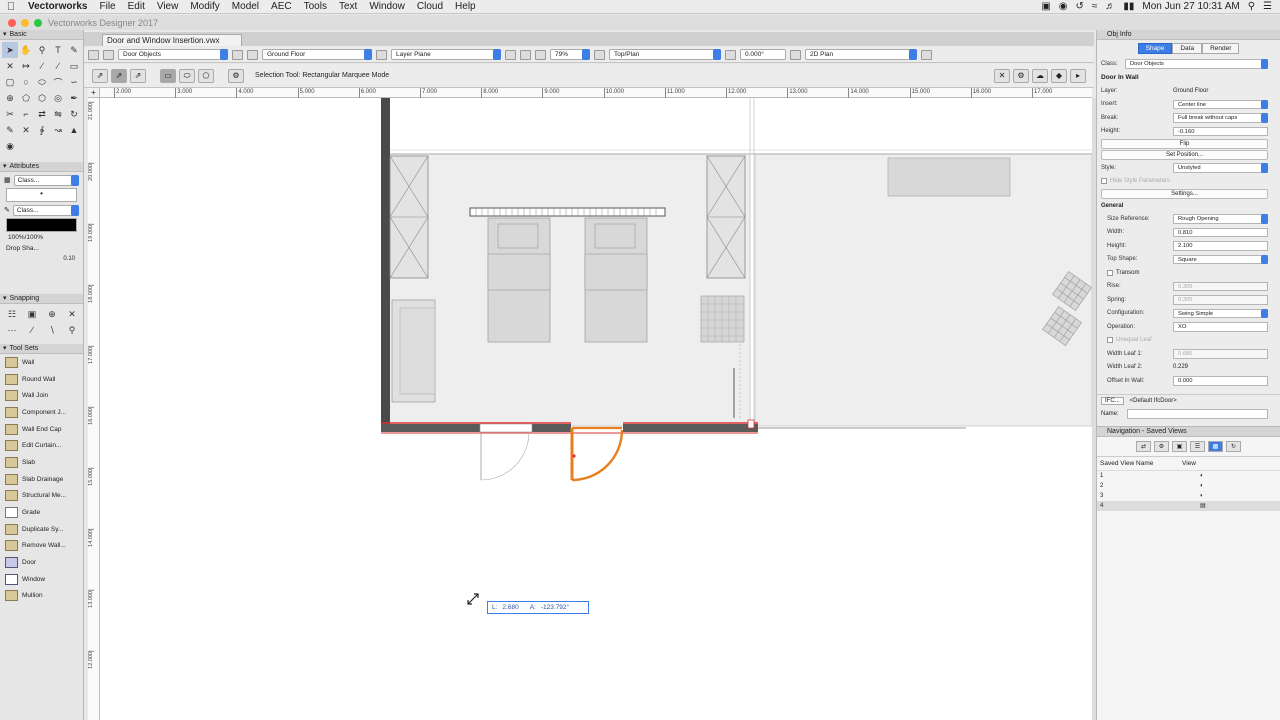  I want to click on mirror-tool-icon: ⇋, so click(58, 114).